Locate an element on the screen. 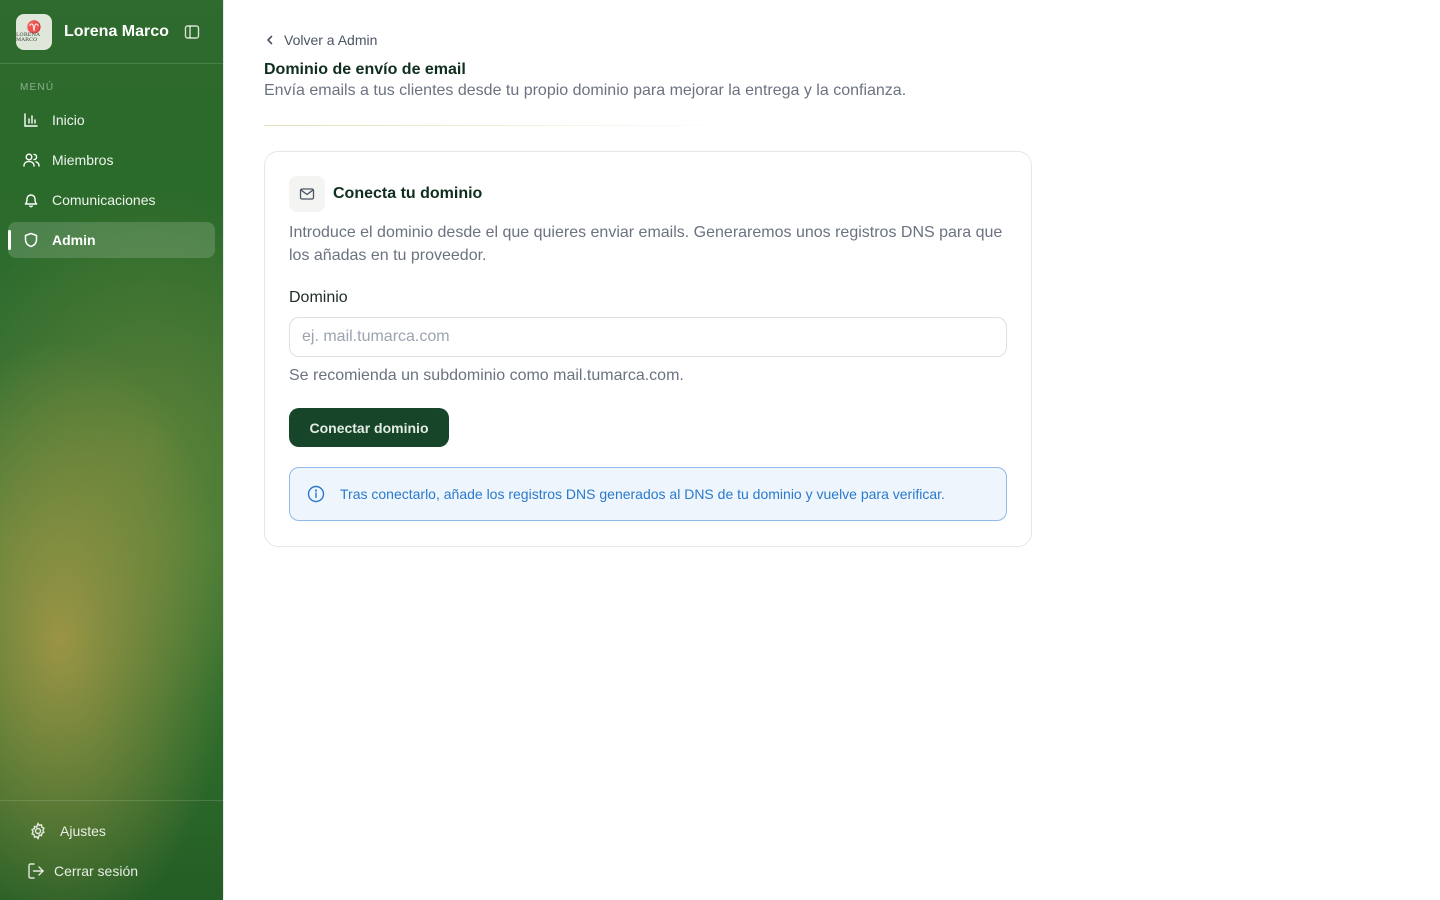 This screenshot has width=1440, height=900. sidebar-item-comunicaciones: Comunicaciones is located at coordinates (111, 200).